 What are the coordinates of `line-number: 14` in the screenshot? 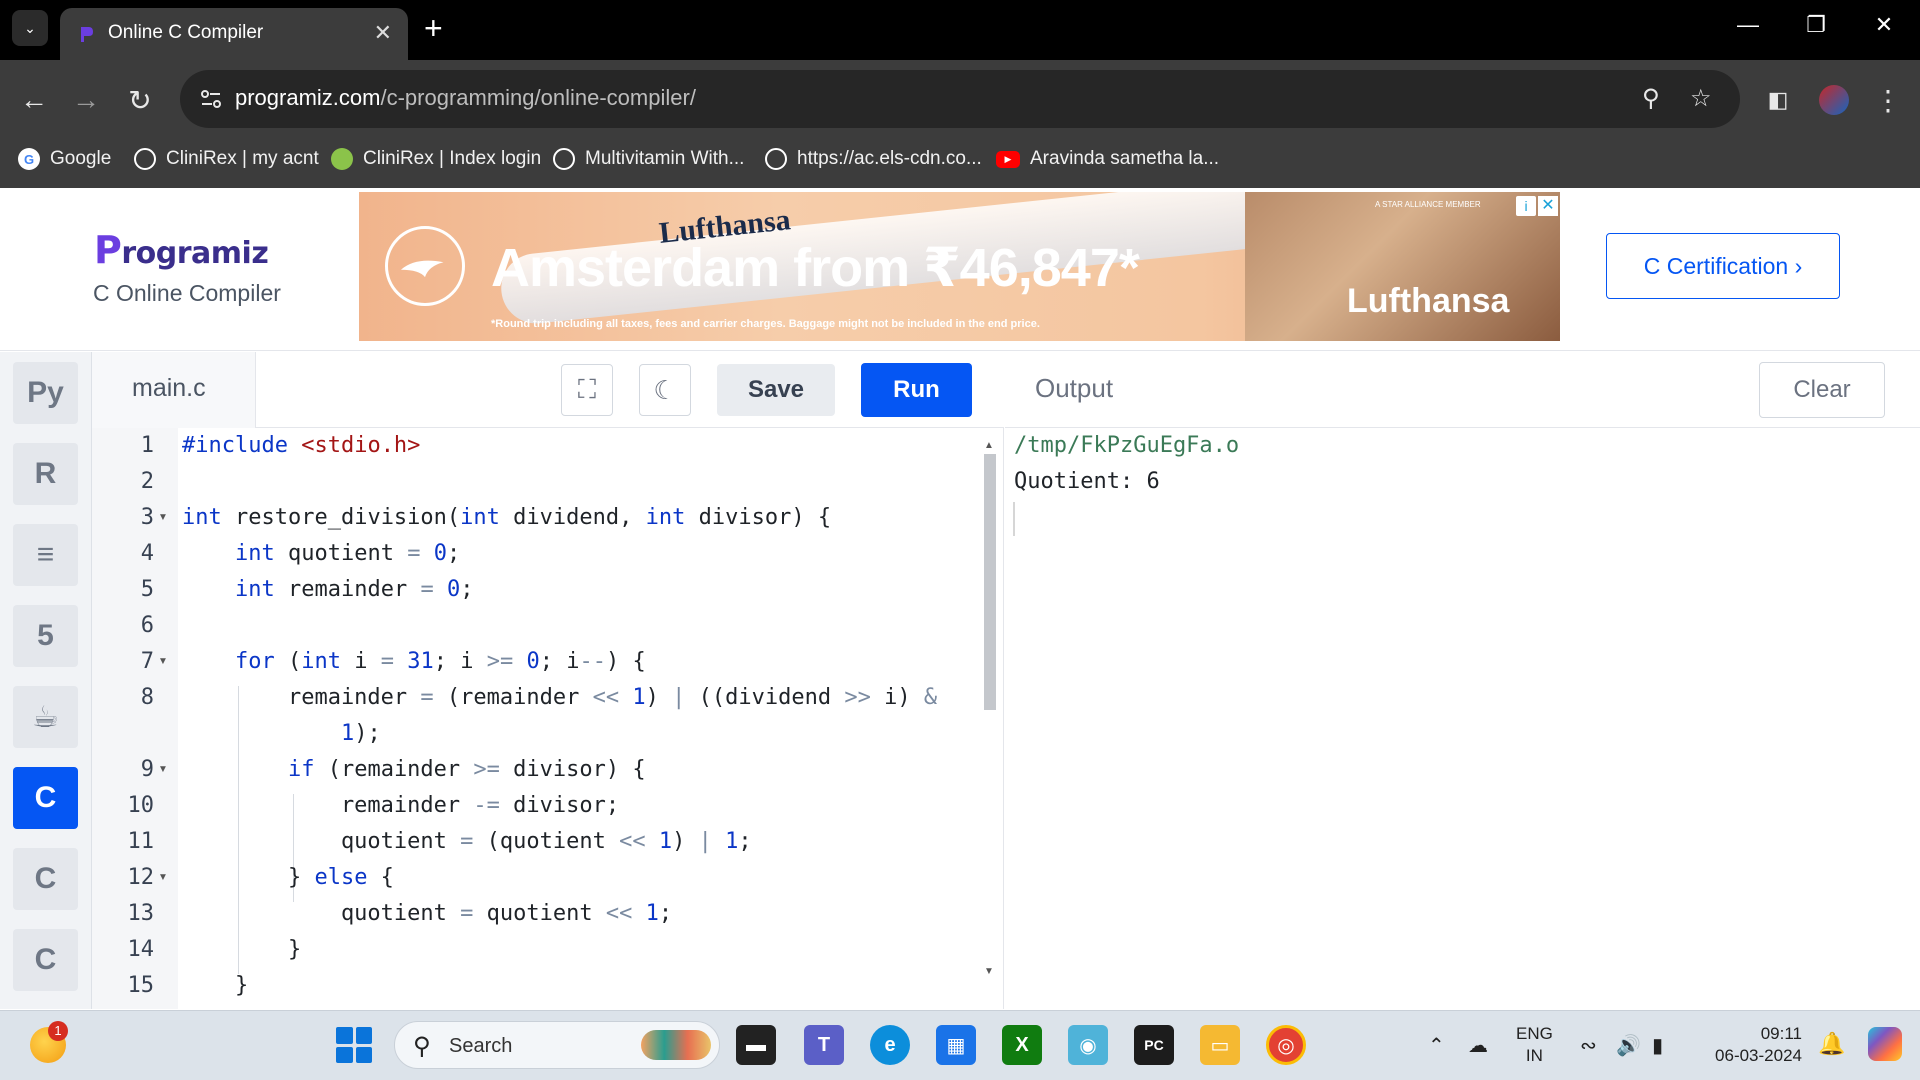 It's located at (141, 949).